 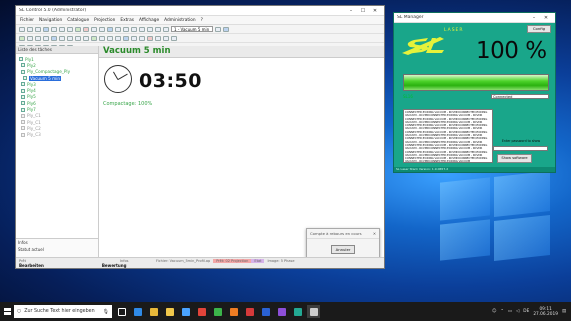 I want to click on flip-icon, so click(x=102, y=38).